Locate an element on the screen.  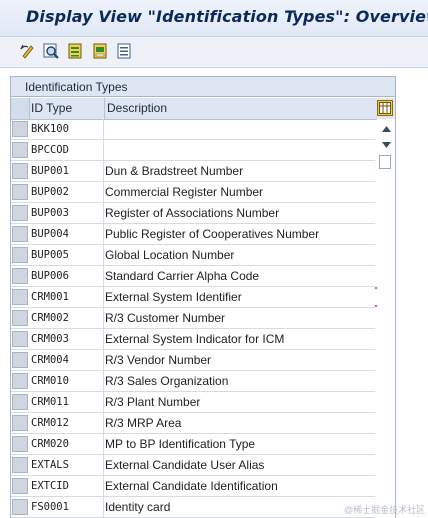
vertical-scrollbar is located at coordinates (386, 318).